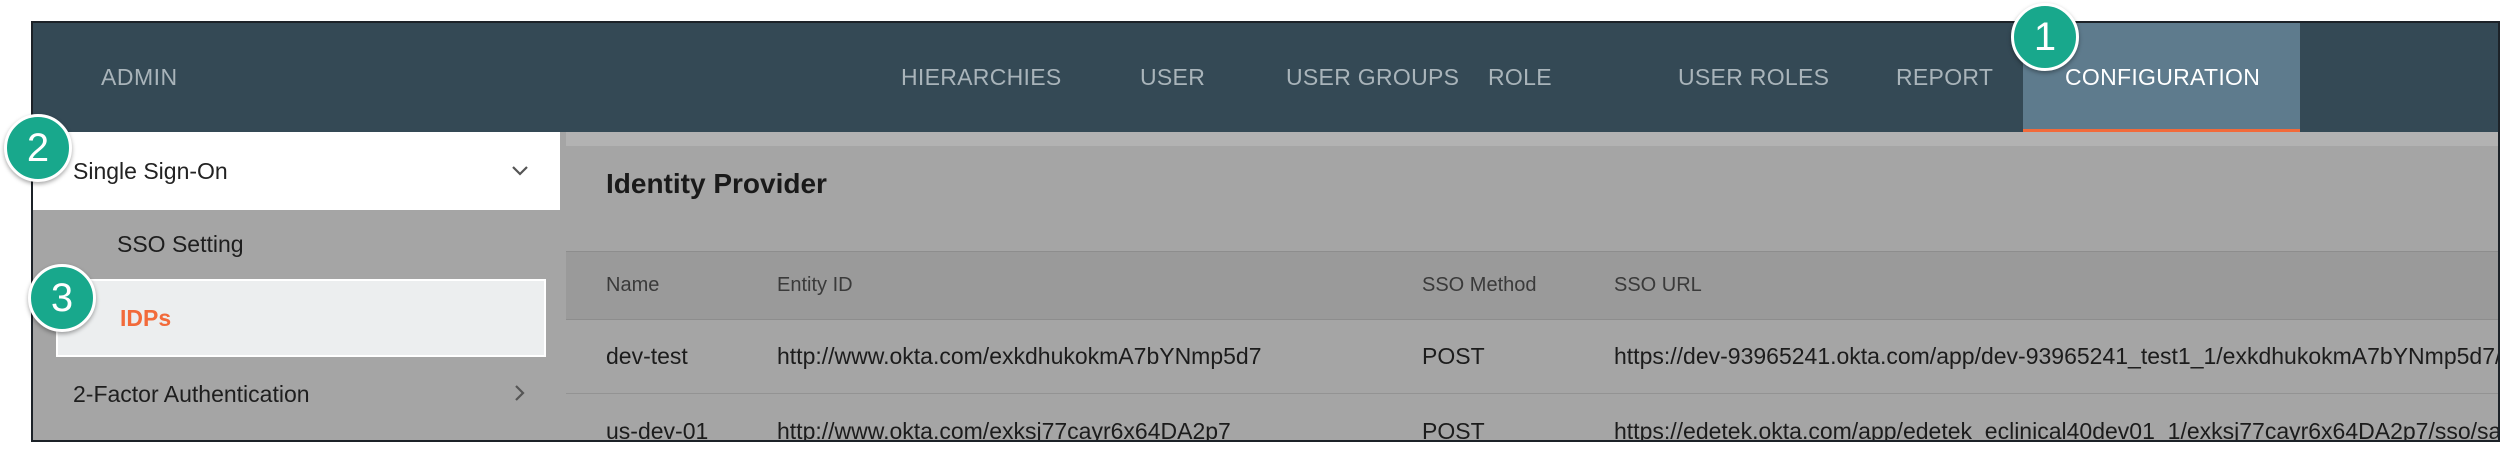 The height and width of the screenshot is (453, 2500). I want to click on sidebar-item-label: IDPs, so click(146, 318).